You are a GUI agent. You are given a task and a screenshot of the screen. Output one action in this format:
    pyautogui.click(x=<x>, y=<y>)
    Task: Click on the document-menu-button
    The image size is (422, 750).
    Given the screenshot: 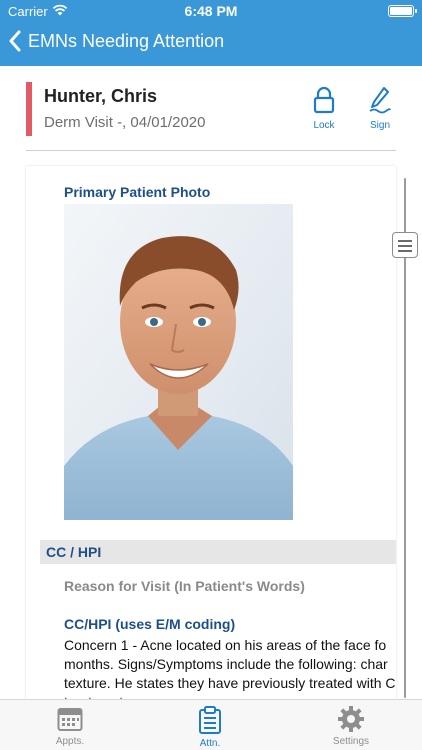 What is the action you would take?
    pyautogui.click(x=405, y=245)
    